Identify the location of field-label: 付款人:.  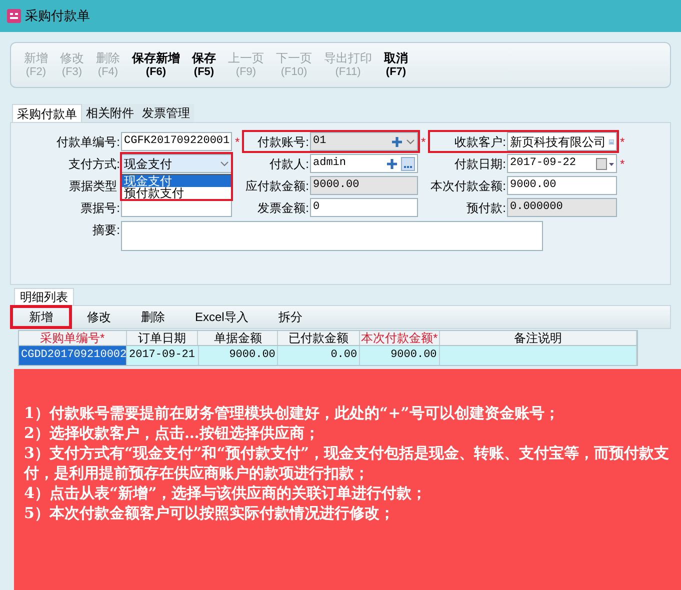
(289, 164).